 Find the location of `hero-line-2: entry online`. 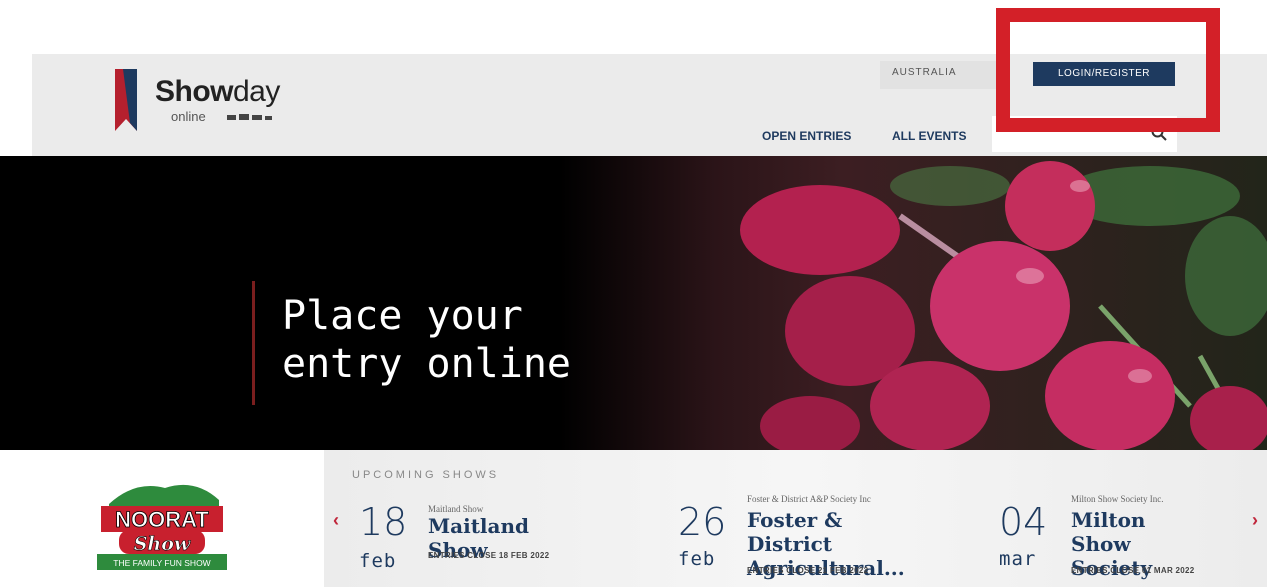

hero-line-2: entry online is located at coordinates (426, 364).